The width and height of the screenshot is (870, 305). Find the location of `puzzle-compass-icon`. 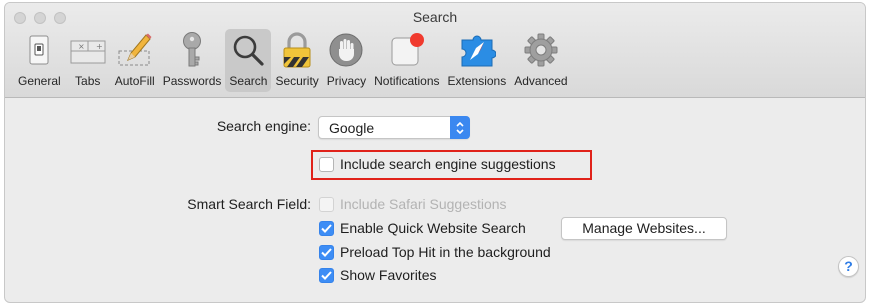

puzzle-compass-icon is located at coordinates (477, 50).